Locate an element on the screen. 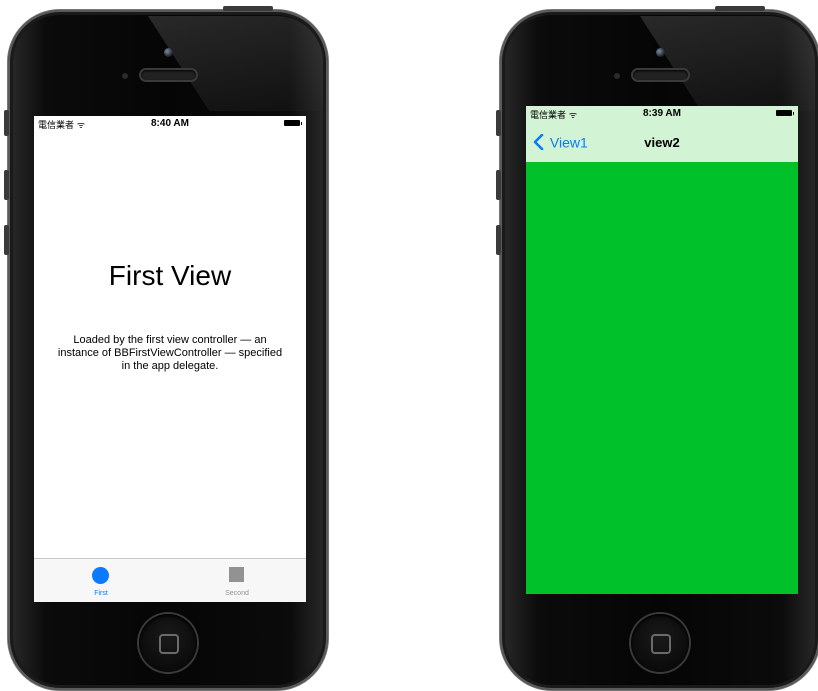 The height and width of the screenshot is (691, 818). status-bar: 電信業者 ᯤ 8:40 AM is located at coordinates (170, 124).